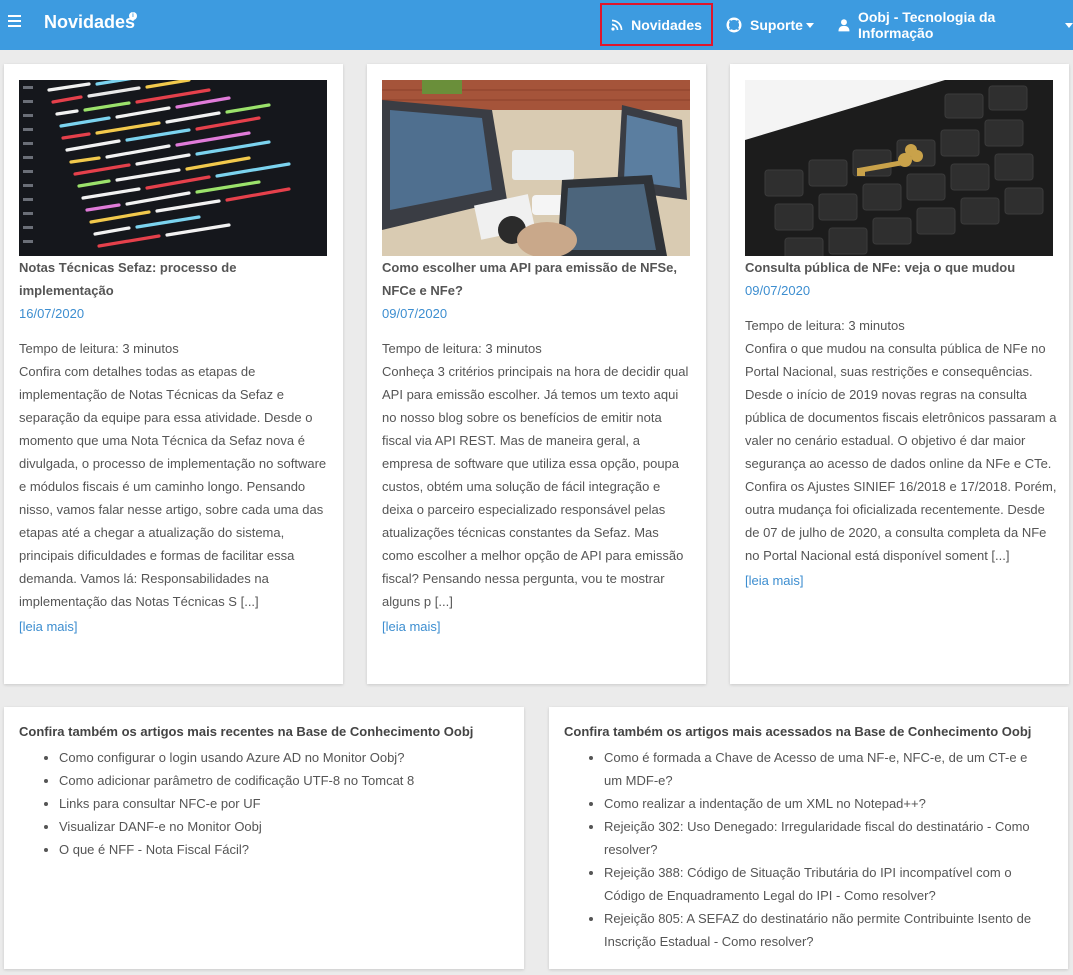  I want to click on nav-suporte-dropdown: Suporte, so click(770, 25).